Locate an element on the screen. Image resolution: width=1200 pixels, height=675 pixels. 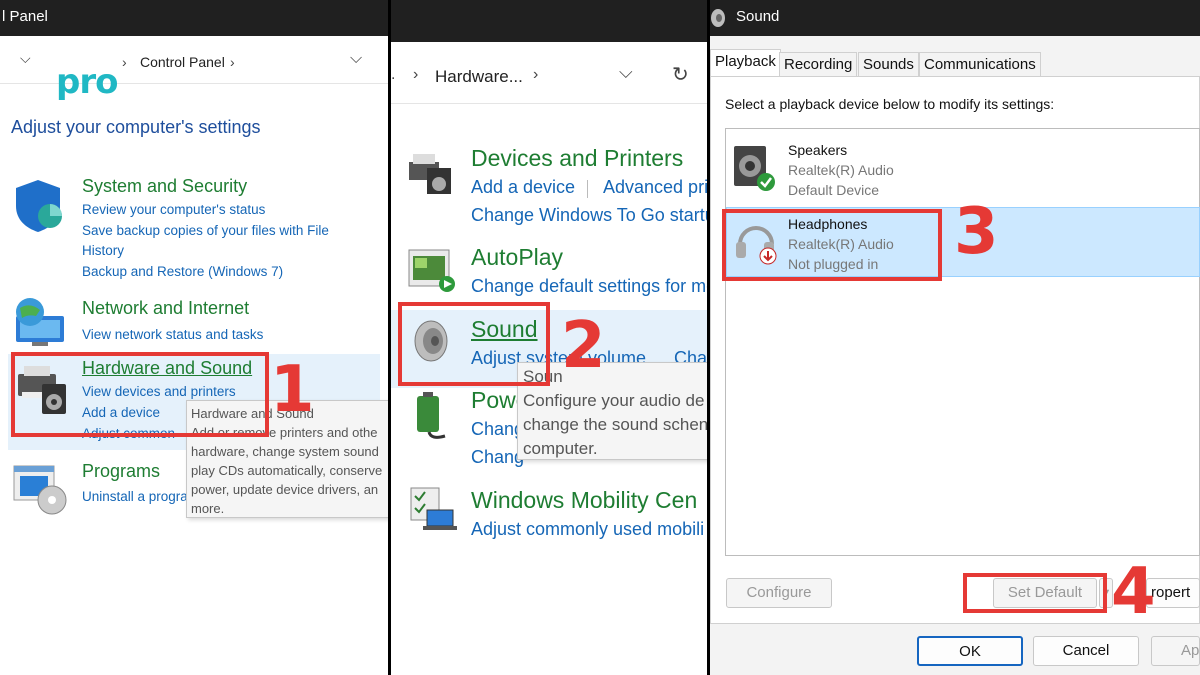
step-number-2: 2 is located at coordinates (583, 346).